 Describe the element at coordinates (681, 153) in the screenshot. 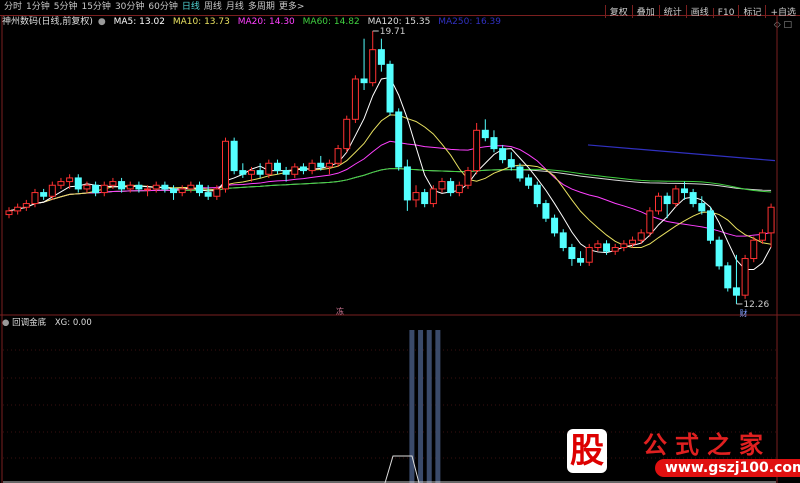

I see `ma250-line` at that location.